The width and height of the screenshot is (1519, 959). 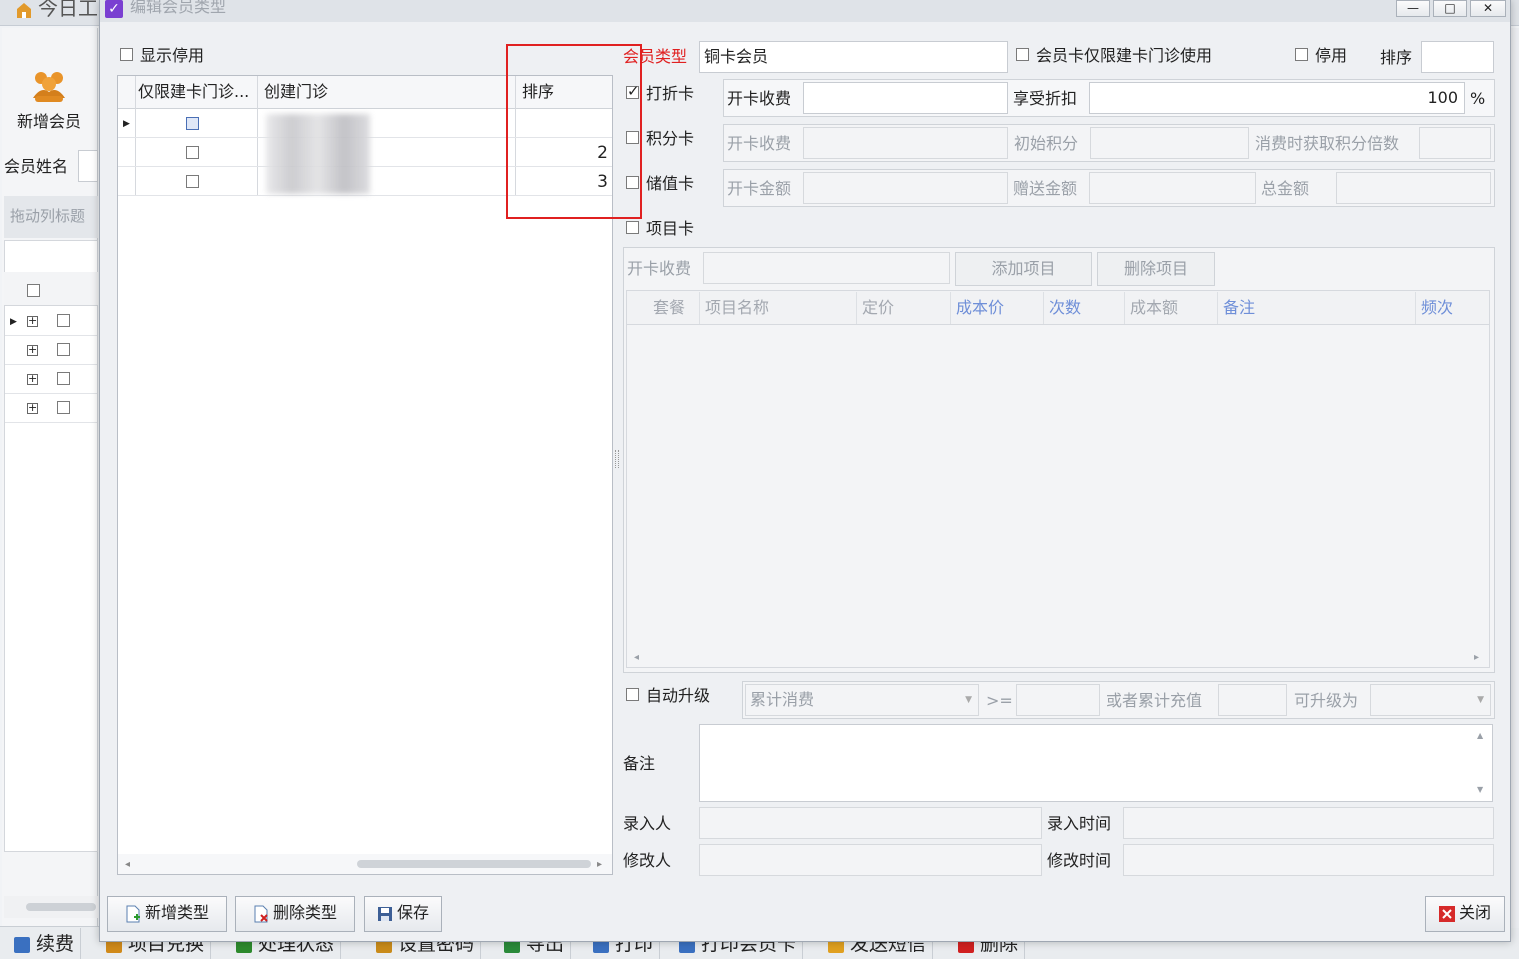 What do you see at coordinates (127, 865) in the screenshot?
I see `scroll-left-arrow-icon: ◂` at bounding box center [127, 865].